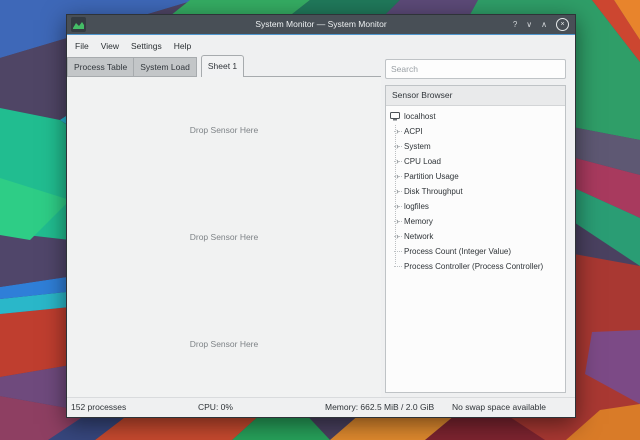 This screenshot has height=440, width=640. Describe the element at coordinates (499, 407) in the screenshot. I see `status-swap: No swap space available` at that location.